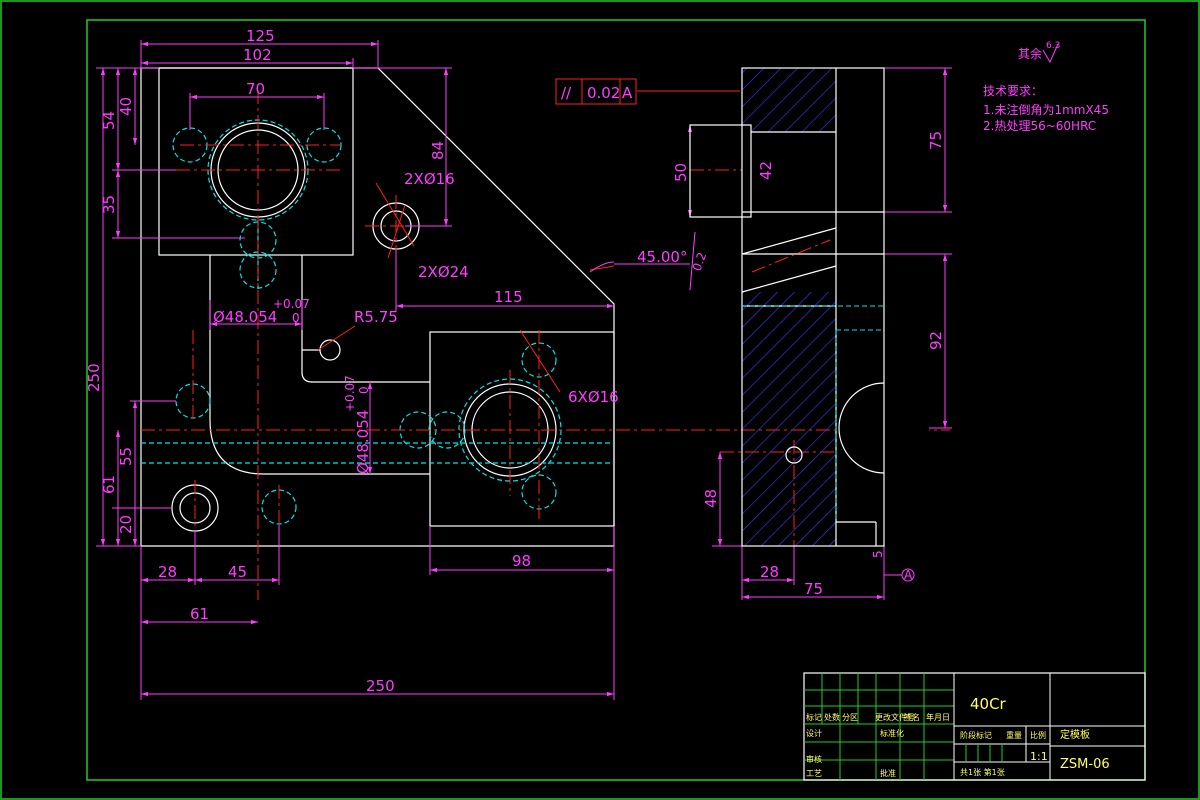 This screenshot has width=1200, height=800. I want to click on note-1: 1.未注倒角为1mmX45, so click(1046, 109).